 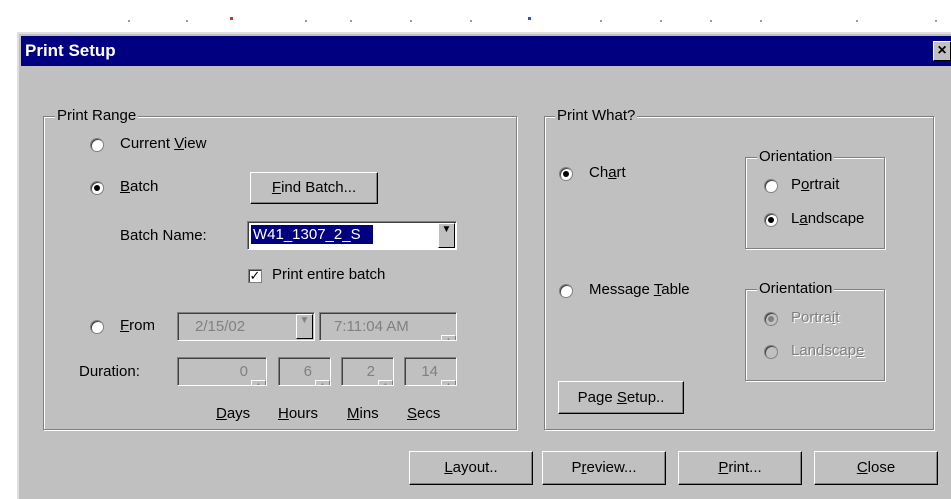 I want to click on from-time-spinner: ▲▼, so click(x=448, y=337).